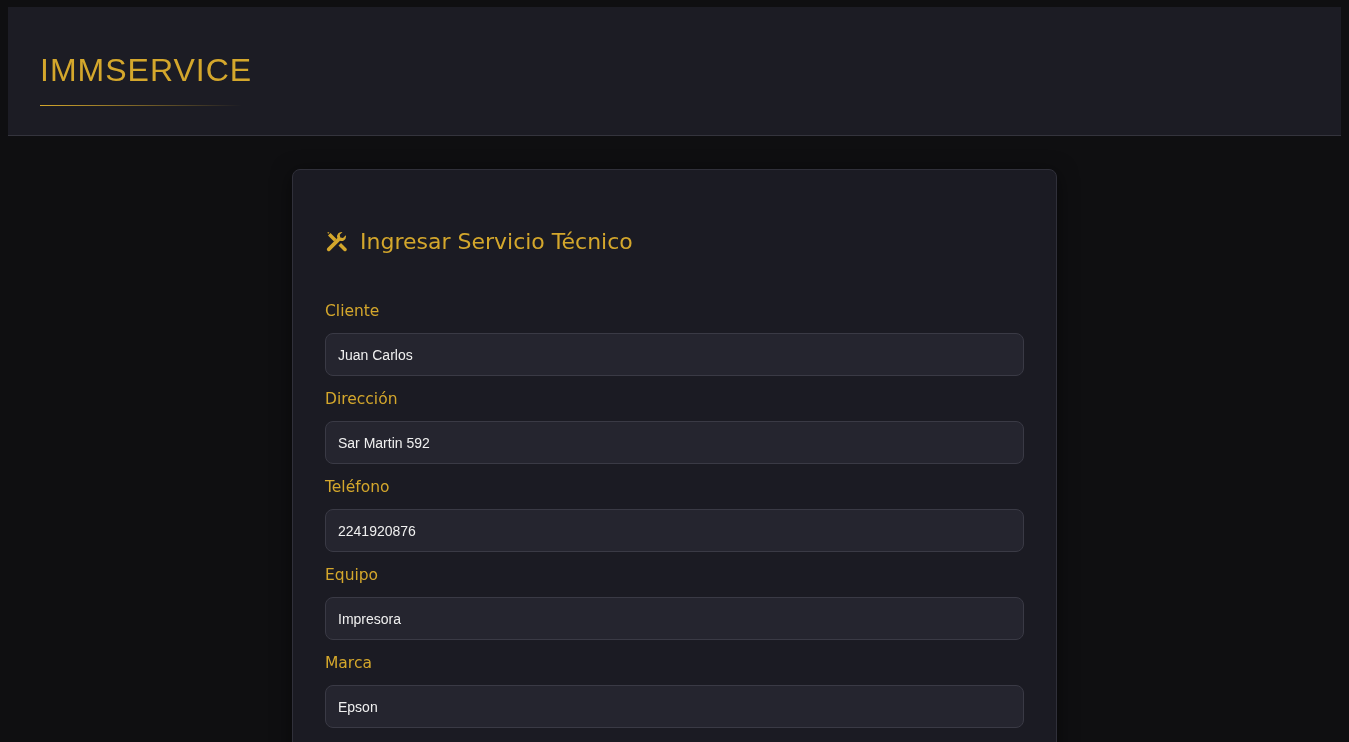 The height and width of the screenshot is (742, 1349). I want to click on field-label: Teléfono, so click(357, 487).